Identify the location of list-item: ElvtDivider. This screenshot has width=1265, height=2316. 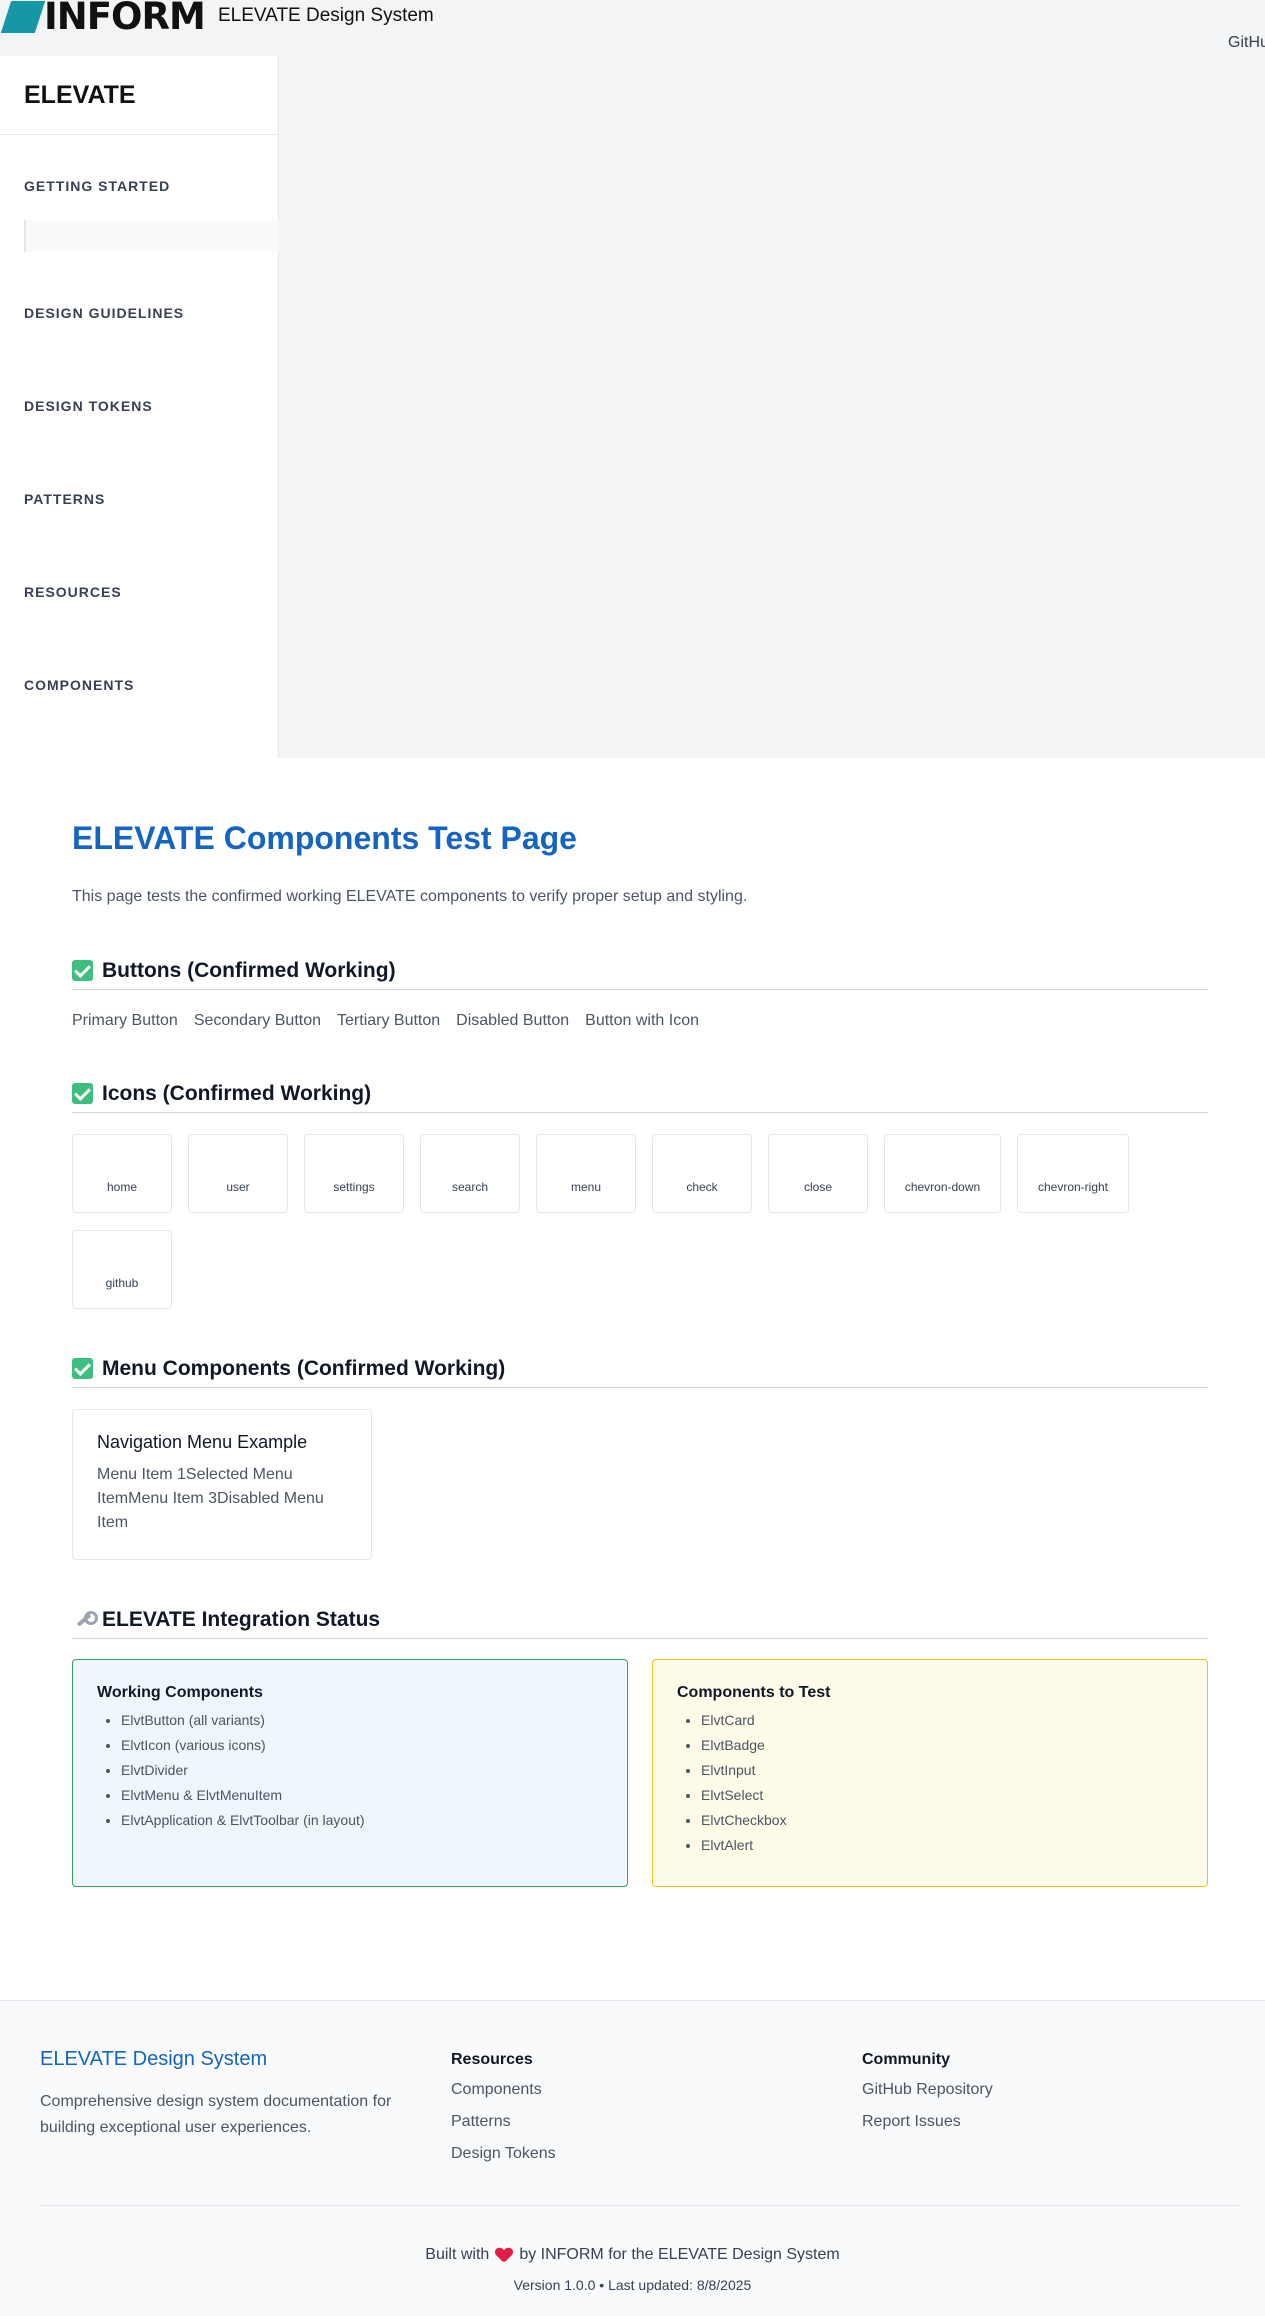
(362, 1770).